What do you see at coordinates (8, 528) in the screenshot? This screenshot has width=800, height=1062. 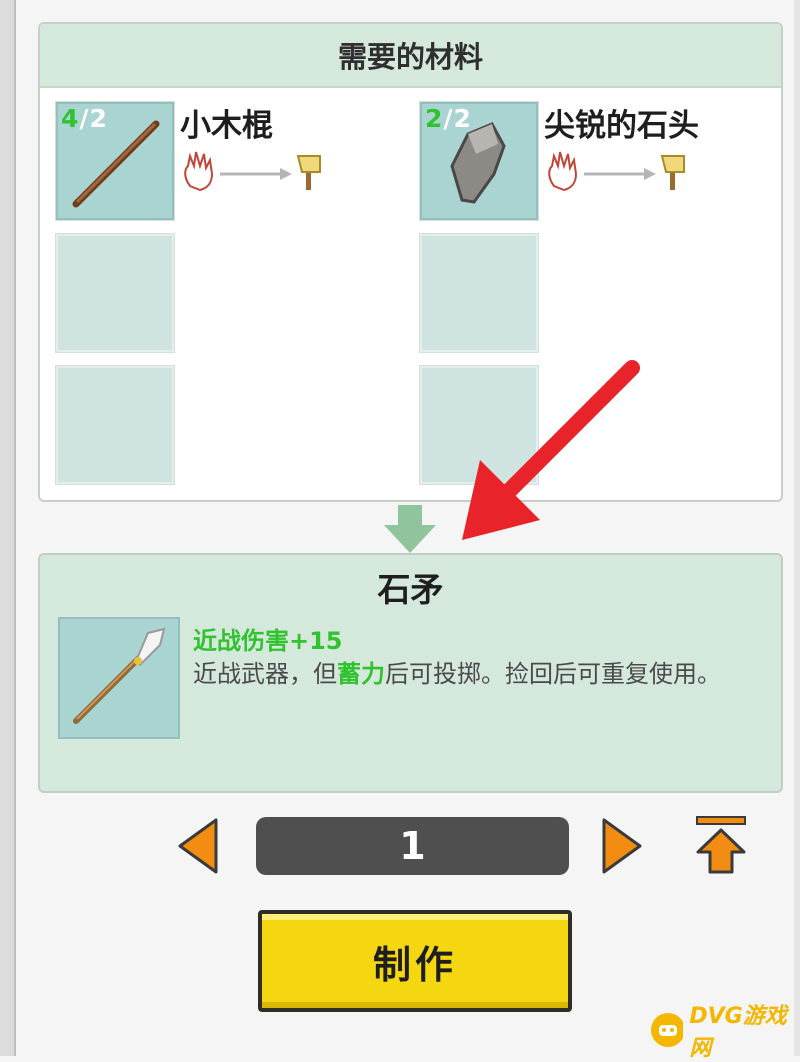 I see `left-edge-panel` at bounding box center [8, 528].